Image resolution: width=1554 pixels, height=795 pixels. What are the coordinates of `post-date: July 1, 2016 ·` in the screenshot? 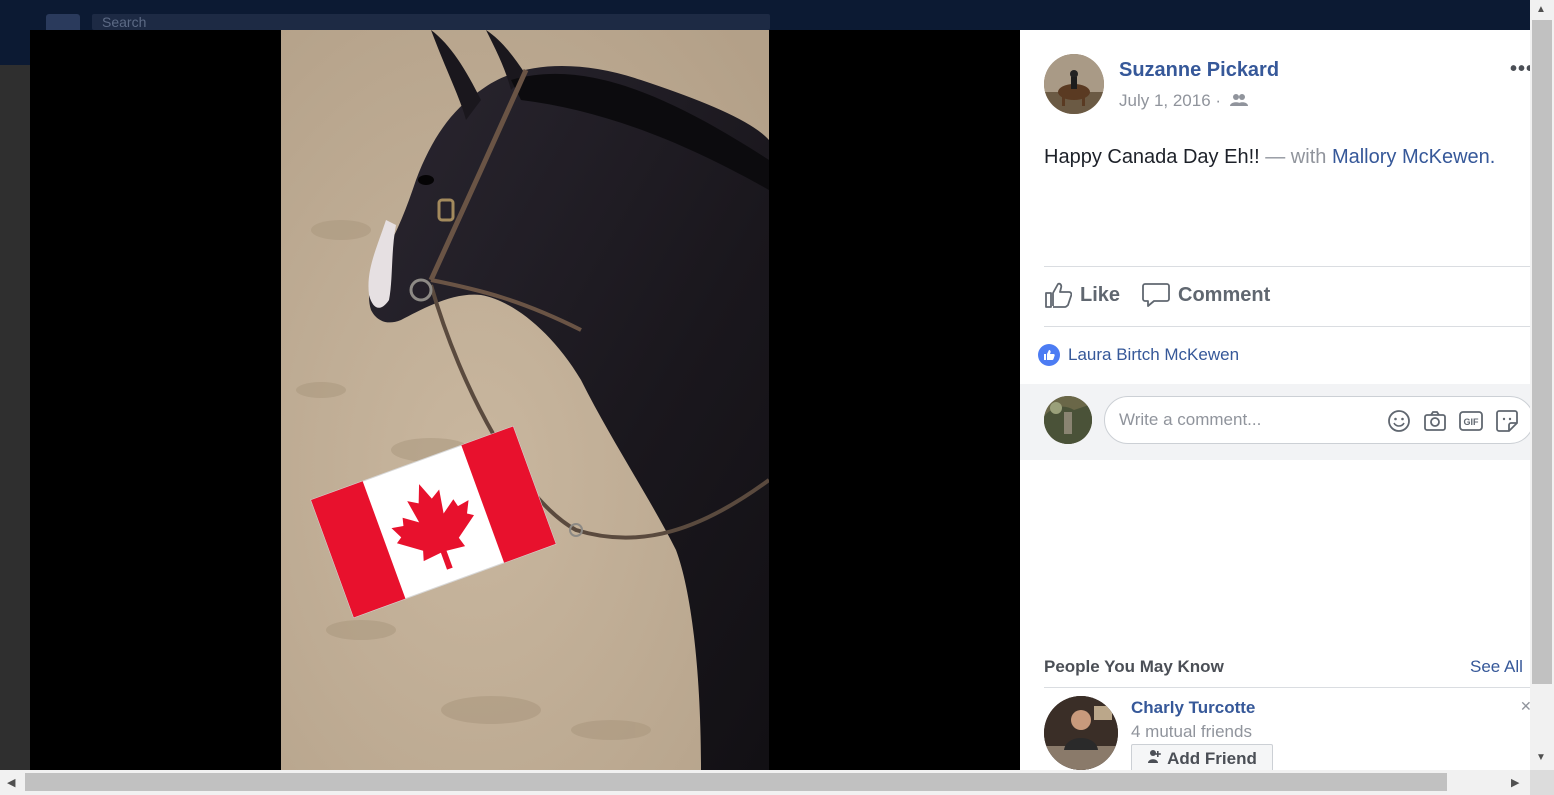 It's located at (1183, 101).